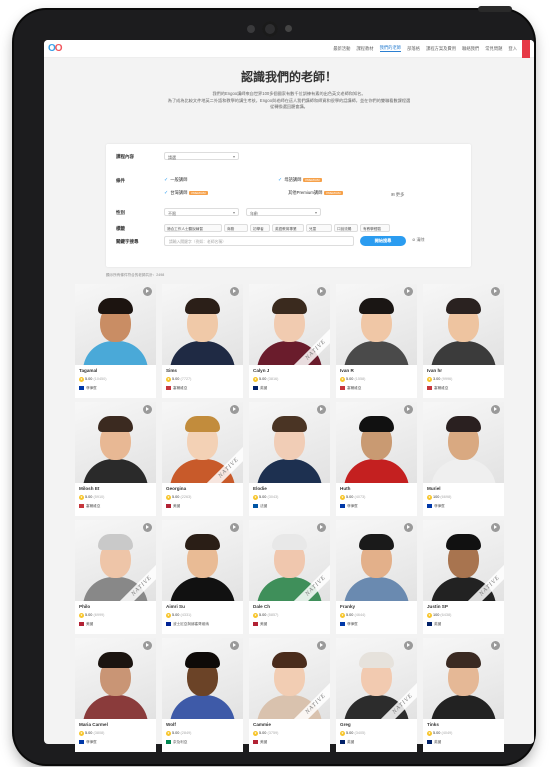  Describe the element at coordinates (289, 695) in the screenshot. I see `teacher-card: NATIVE Cammie ★ 5.00 (3759) 美國` at that location.